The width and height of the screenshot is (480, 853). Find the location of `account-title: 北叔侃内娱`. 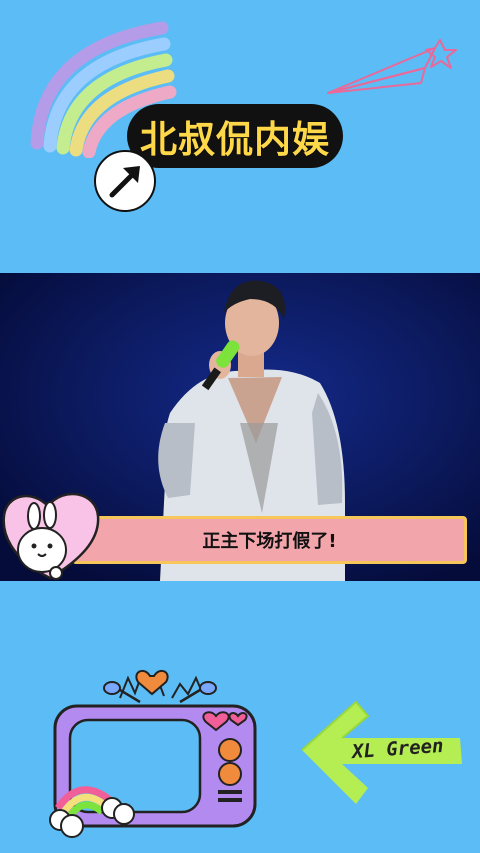

account-title: 北叔侃内娱 is located at coordinates (235, 139).